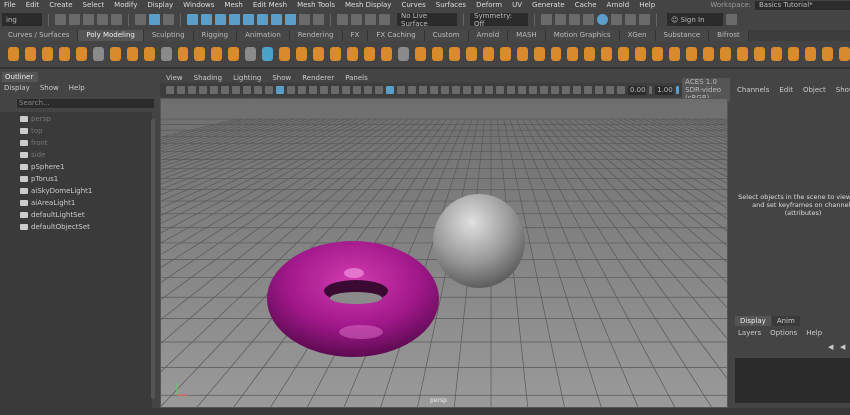  Describe the element at coordinates (281, 78) in the screenshot. I see `viewport-menu-show: Show` at that location.